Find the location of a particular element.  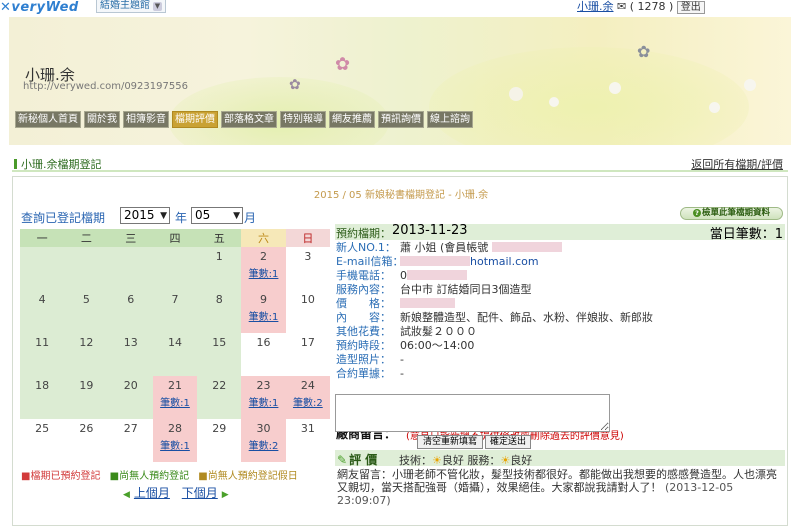

field-row: 服務內容： 台中市 訂結婚同日3個造型 is located at coordinates (560, 290).